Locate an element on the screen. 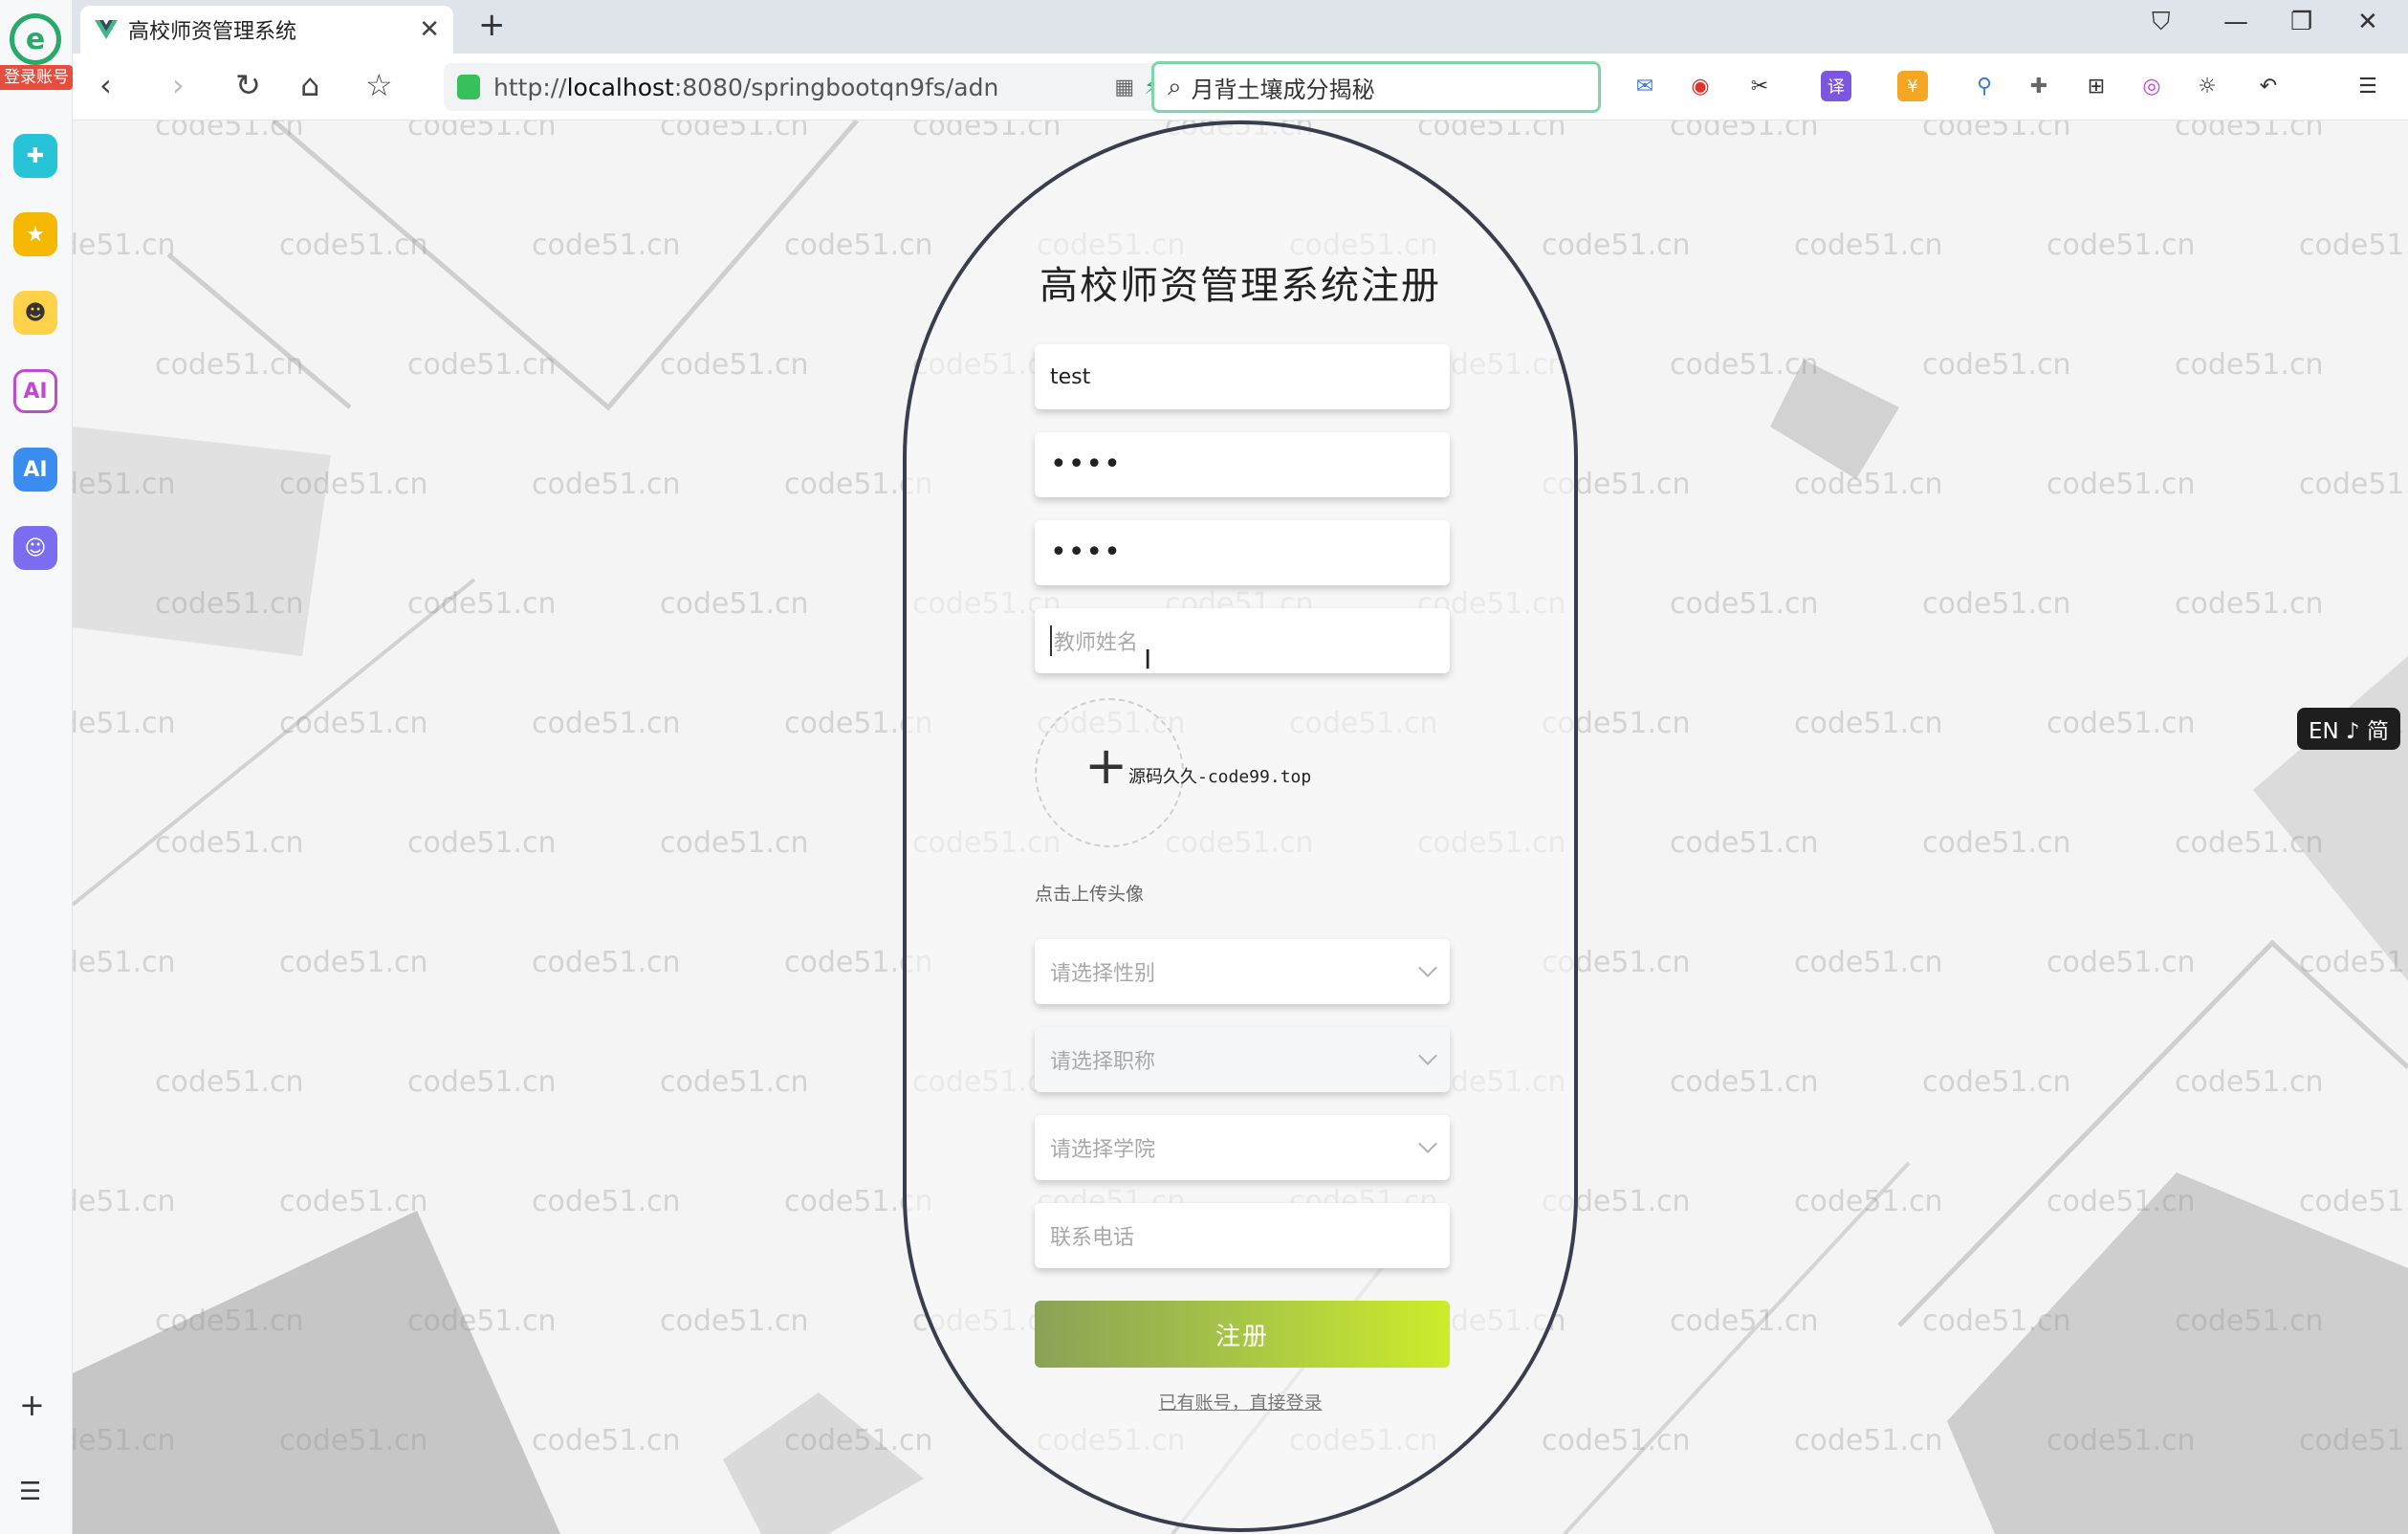 The height and width of the screenshot is (1534, 2408). plus-icon: + is located at coordinates (1106, 765).